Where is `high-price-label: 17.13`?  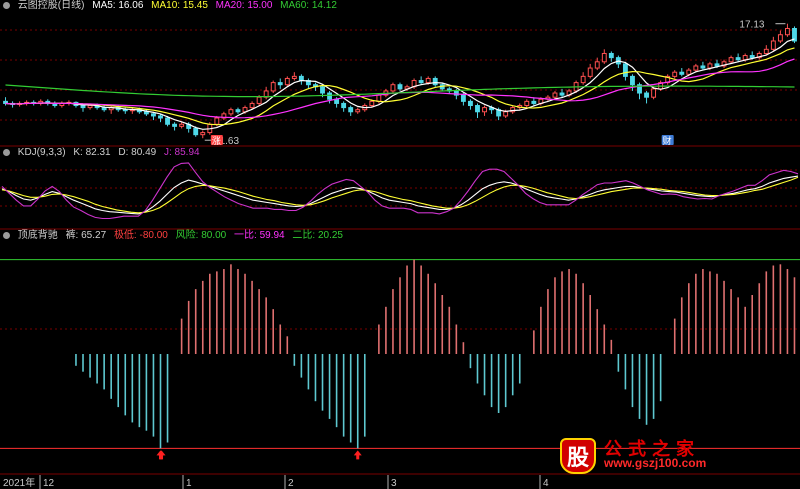
high-price-label: 17.13 is located at coordinates (751, 25).